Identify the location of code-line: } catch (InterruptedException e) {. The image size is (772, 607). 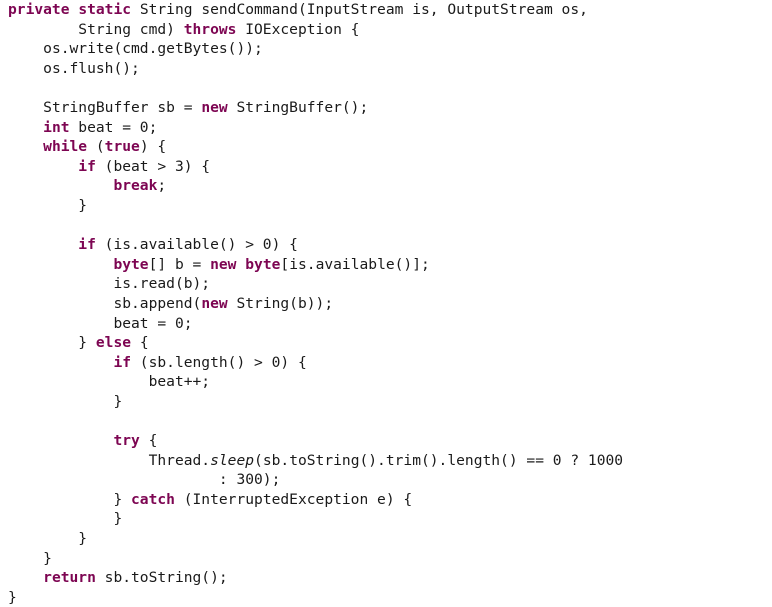
(386, 500).